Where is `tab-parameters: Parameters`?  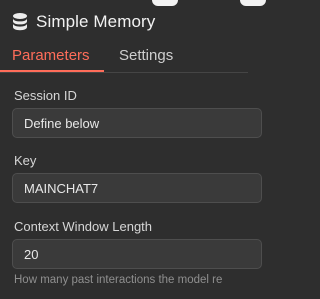
tab-parameters: Parameters is located at coordinates (51, 55).